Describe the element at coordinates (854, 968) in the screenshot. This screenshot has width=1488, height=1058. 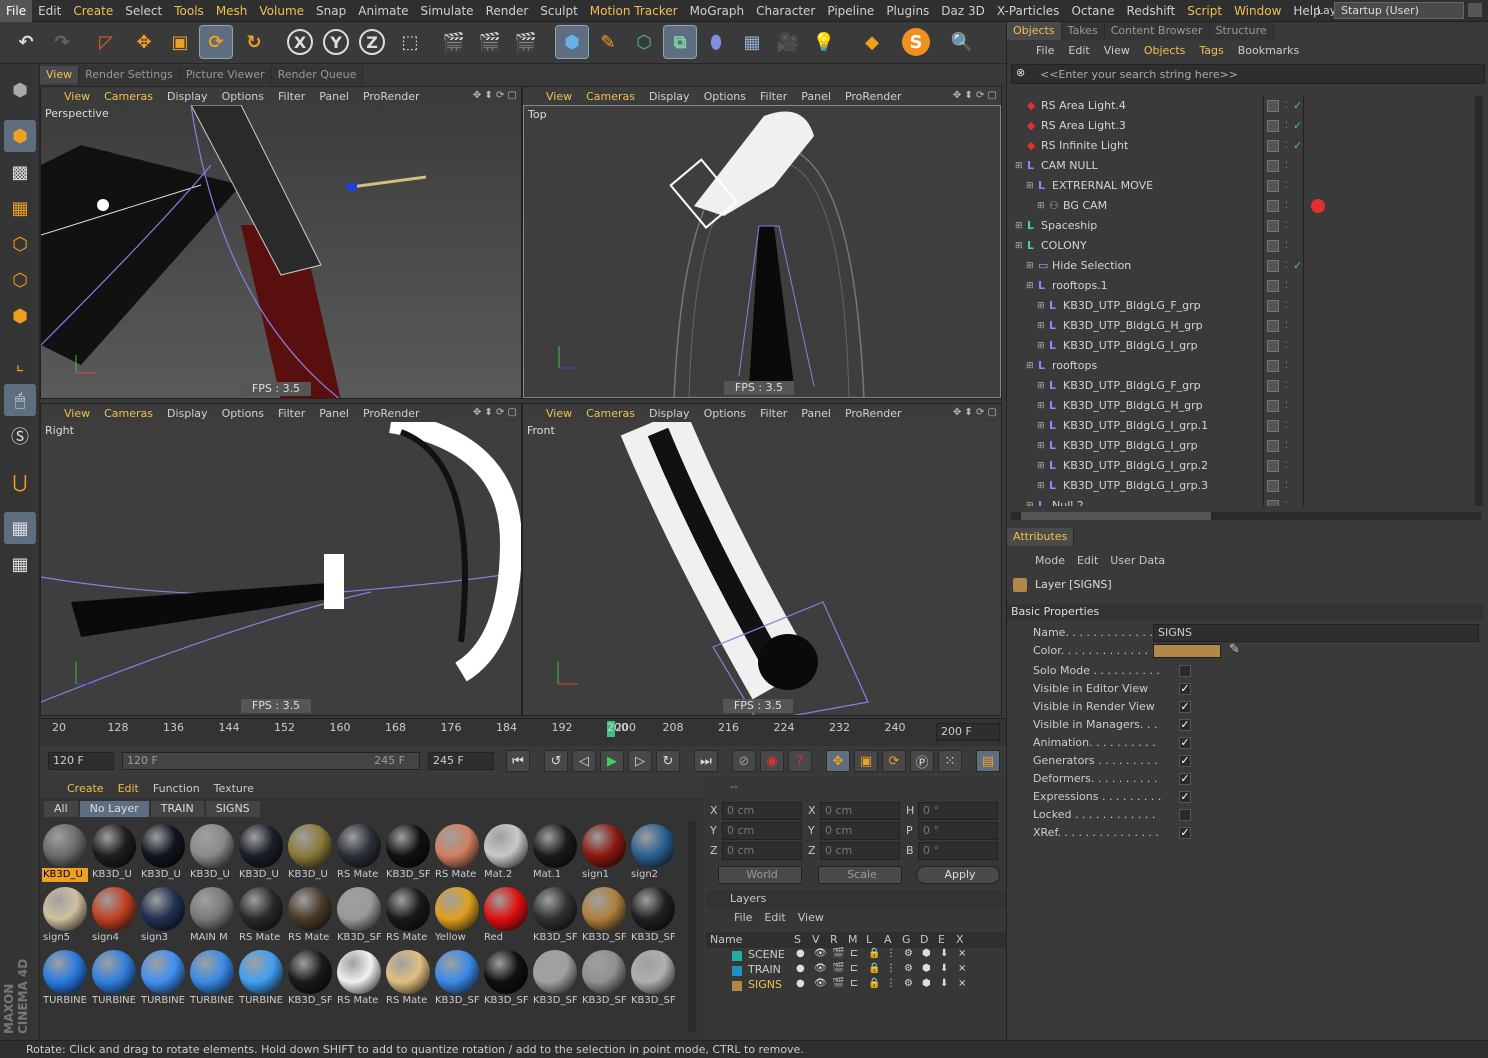
I see `layer-toggle-icon: ⊏` at that location.